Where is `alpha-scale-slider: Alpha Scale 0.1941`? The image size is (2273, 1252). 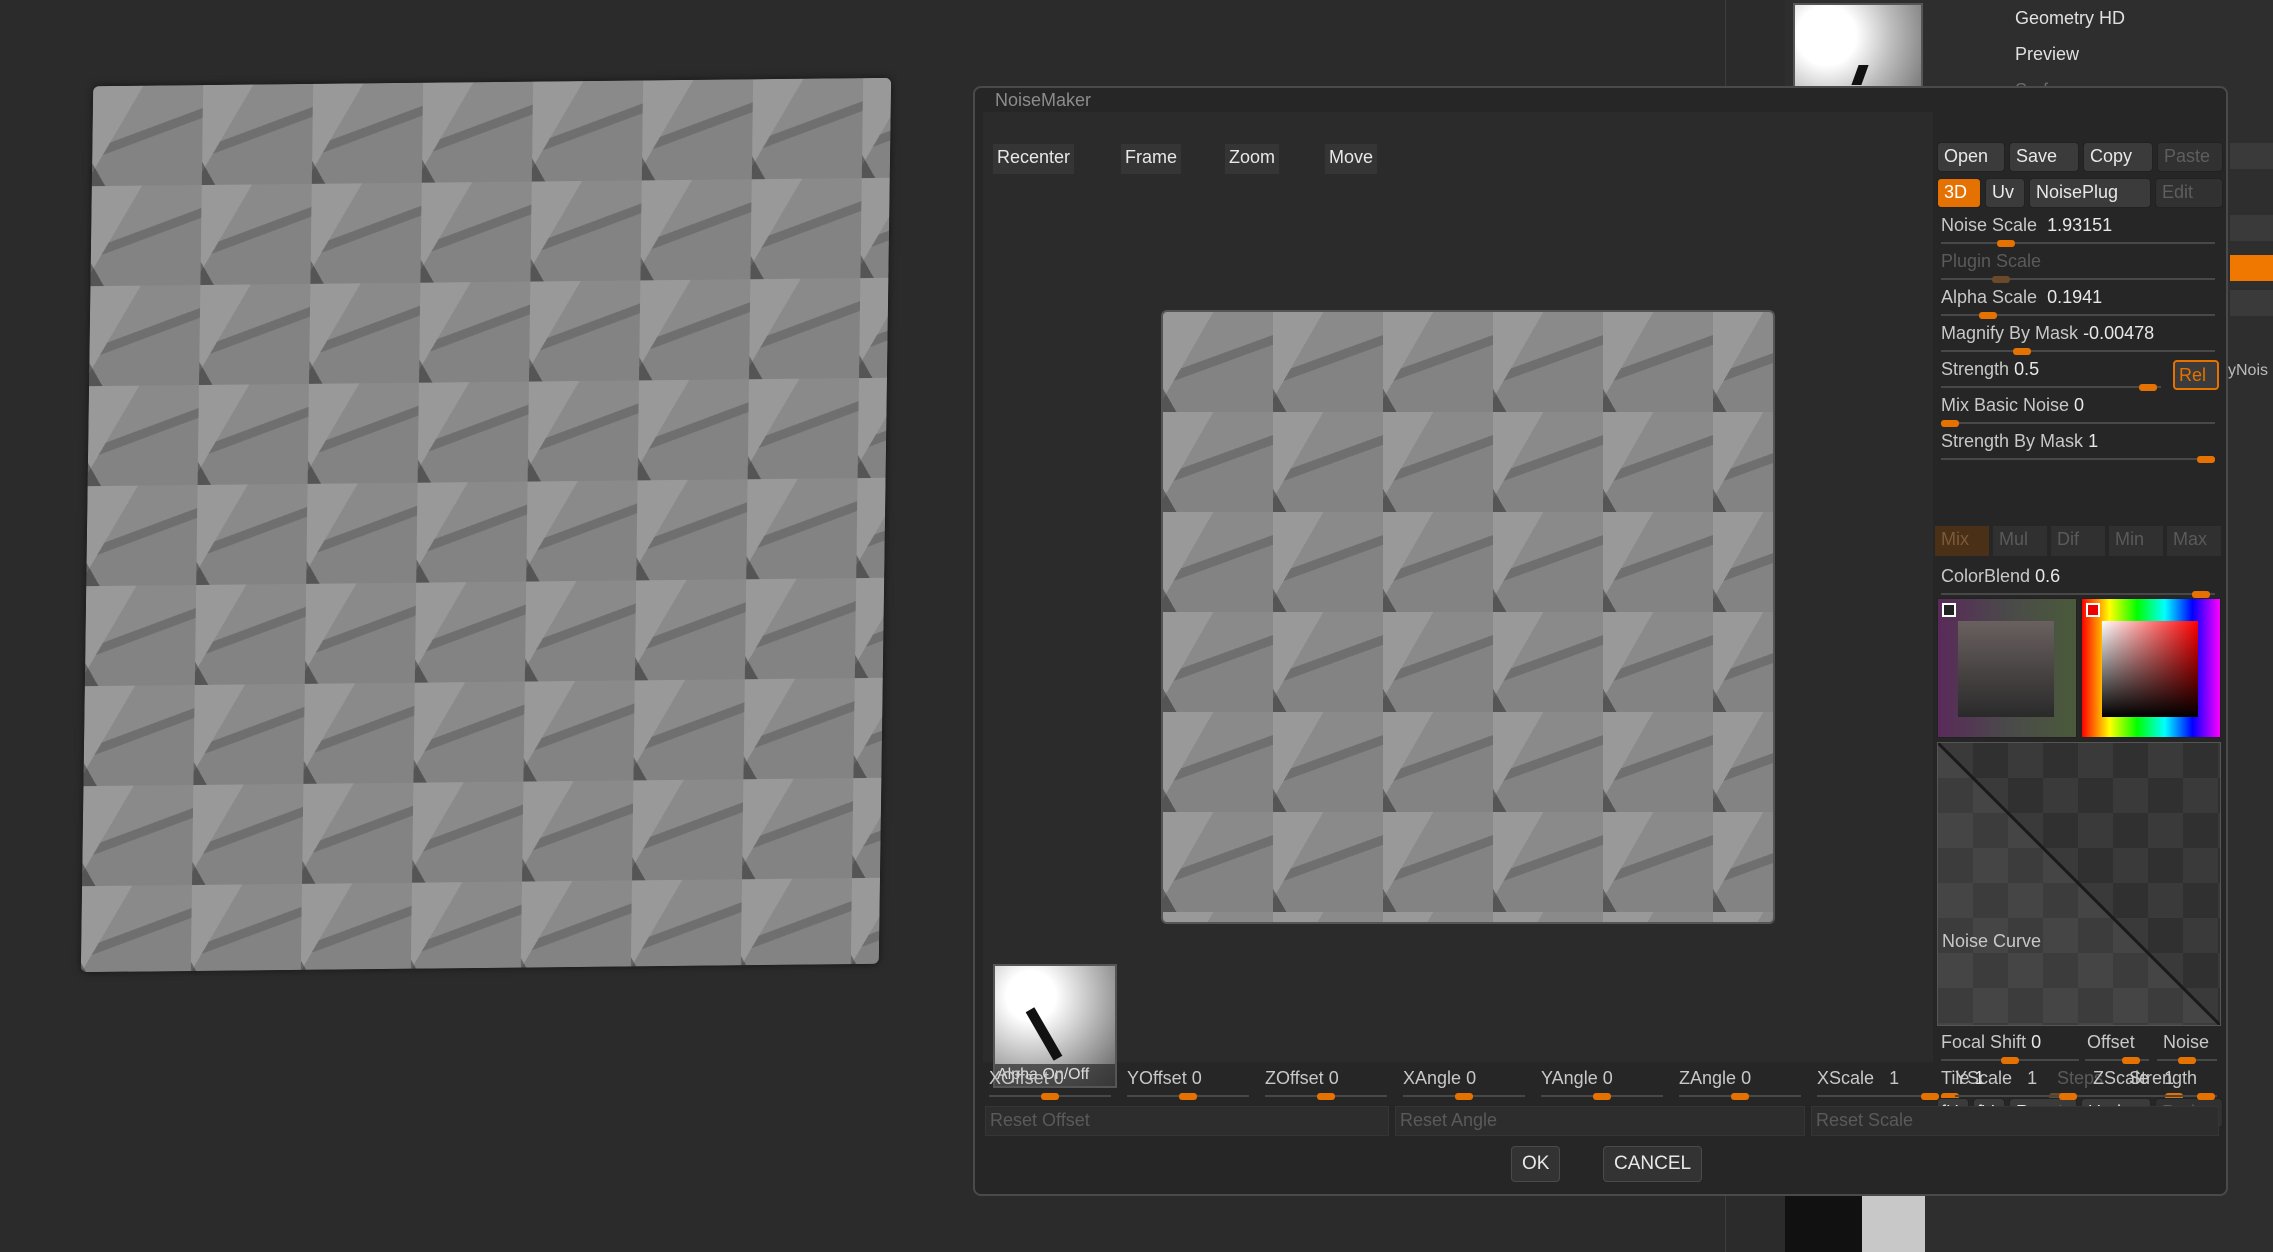 alpha-scale-slider: Alpha Scale 0.1941 is located at coordinates (2078, 302).